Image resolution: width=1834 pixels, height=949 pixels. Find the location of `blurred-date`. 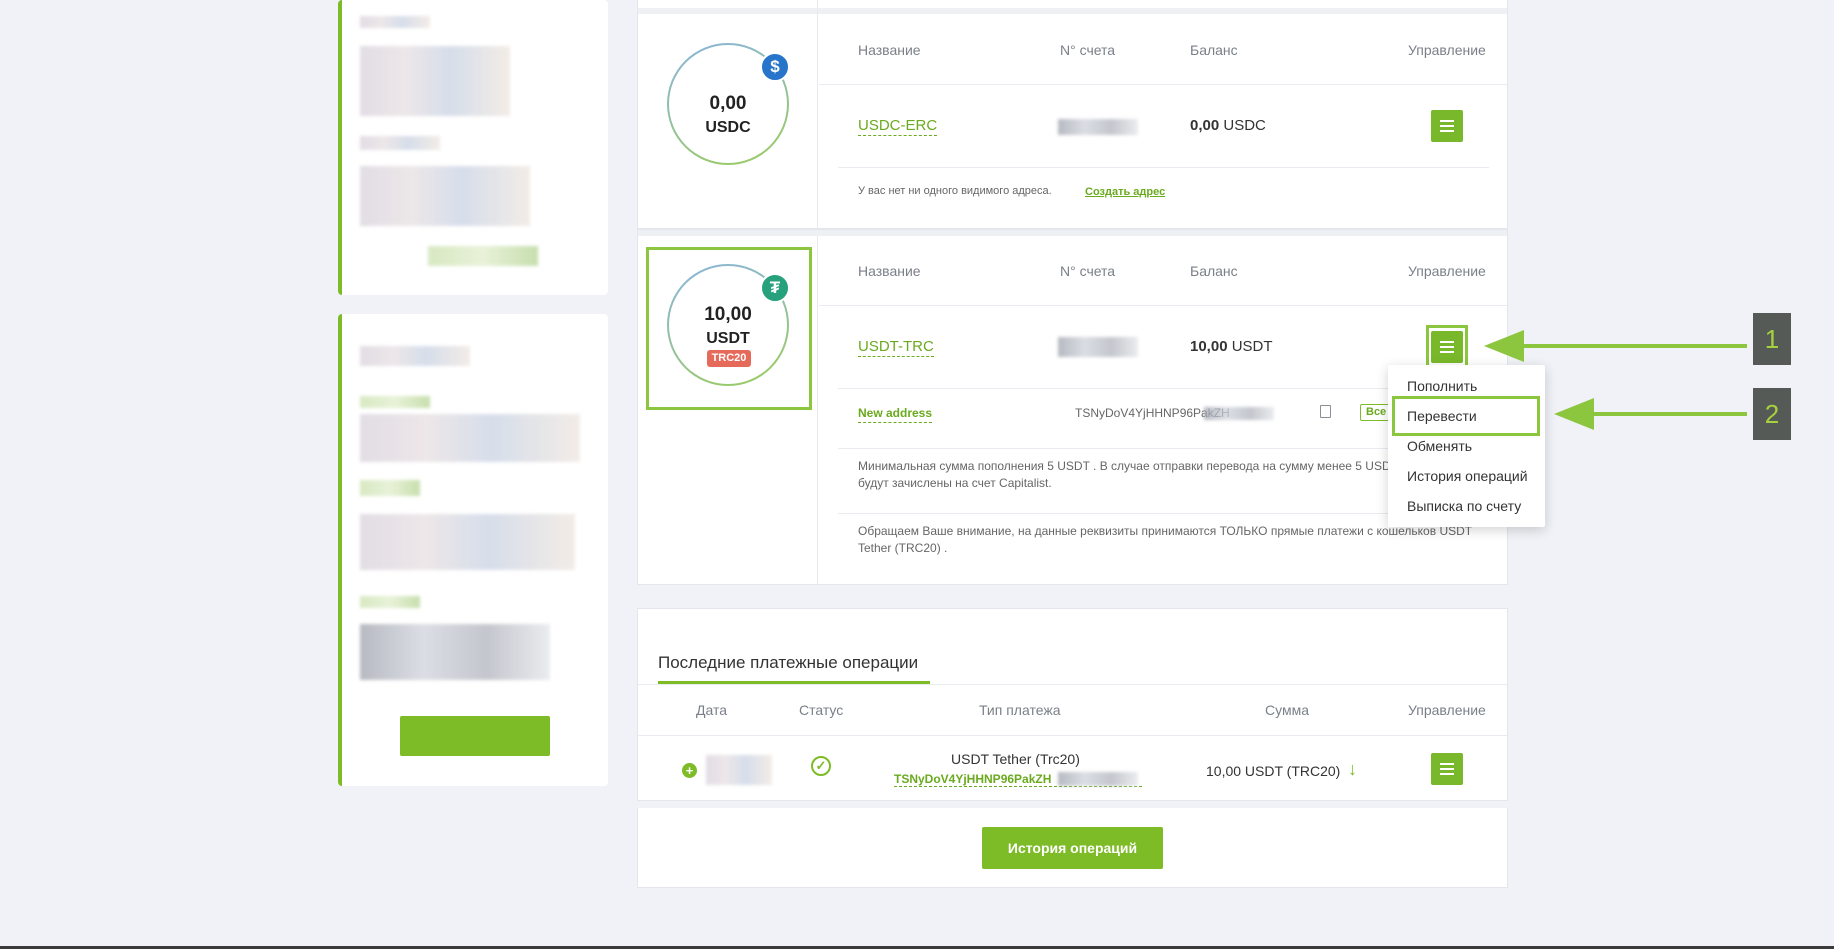

blurred-date is located at coordinates (739, 770).